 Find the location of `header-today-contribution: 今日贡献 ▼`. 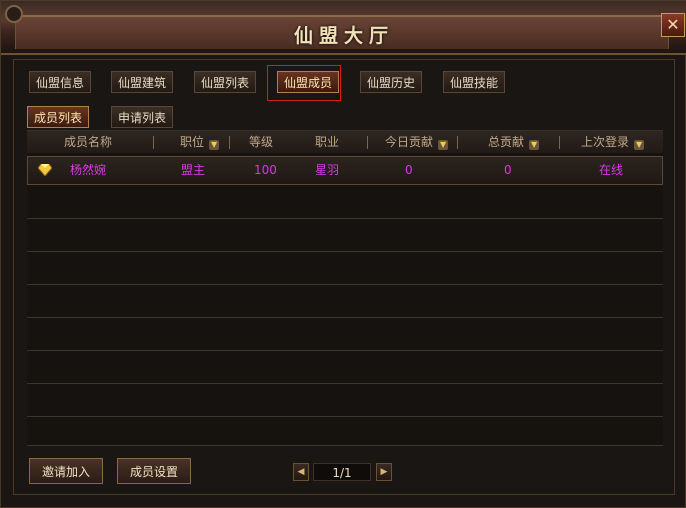

header-today-contribution: 今日贡献 ▼ is located at coordinates (417, 142).